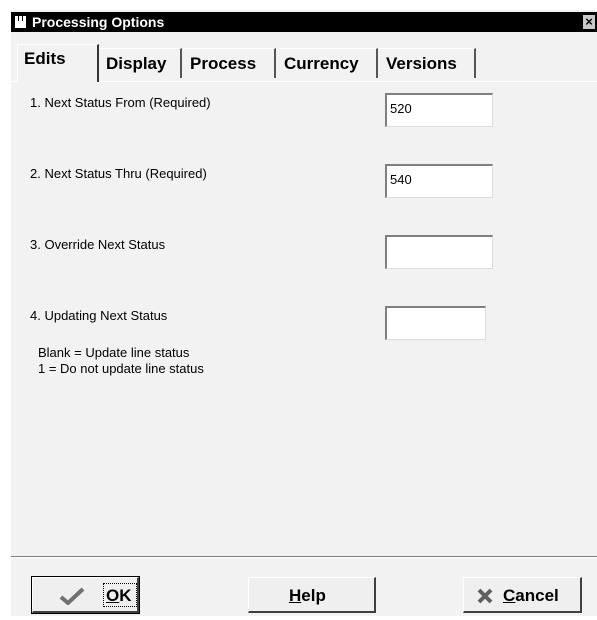  What do you see at coordinates (439, 181) in the screenshot?
I see `next-status-thru-field: 540` at bounding box center [439, 181].